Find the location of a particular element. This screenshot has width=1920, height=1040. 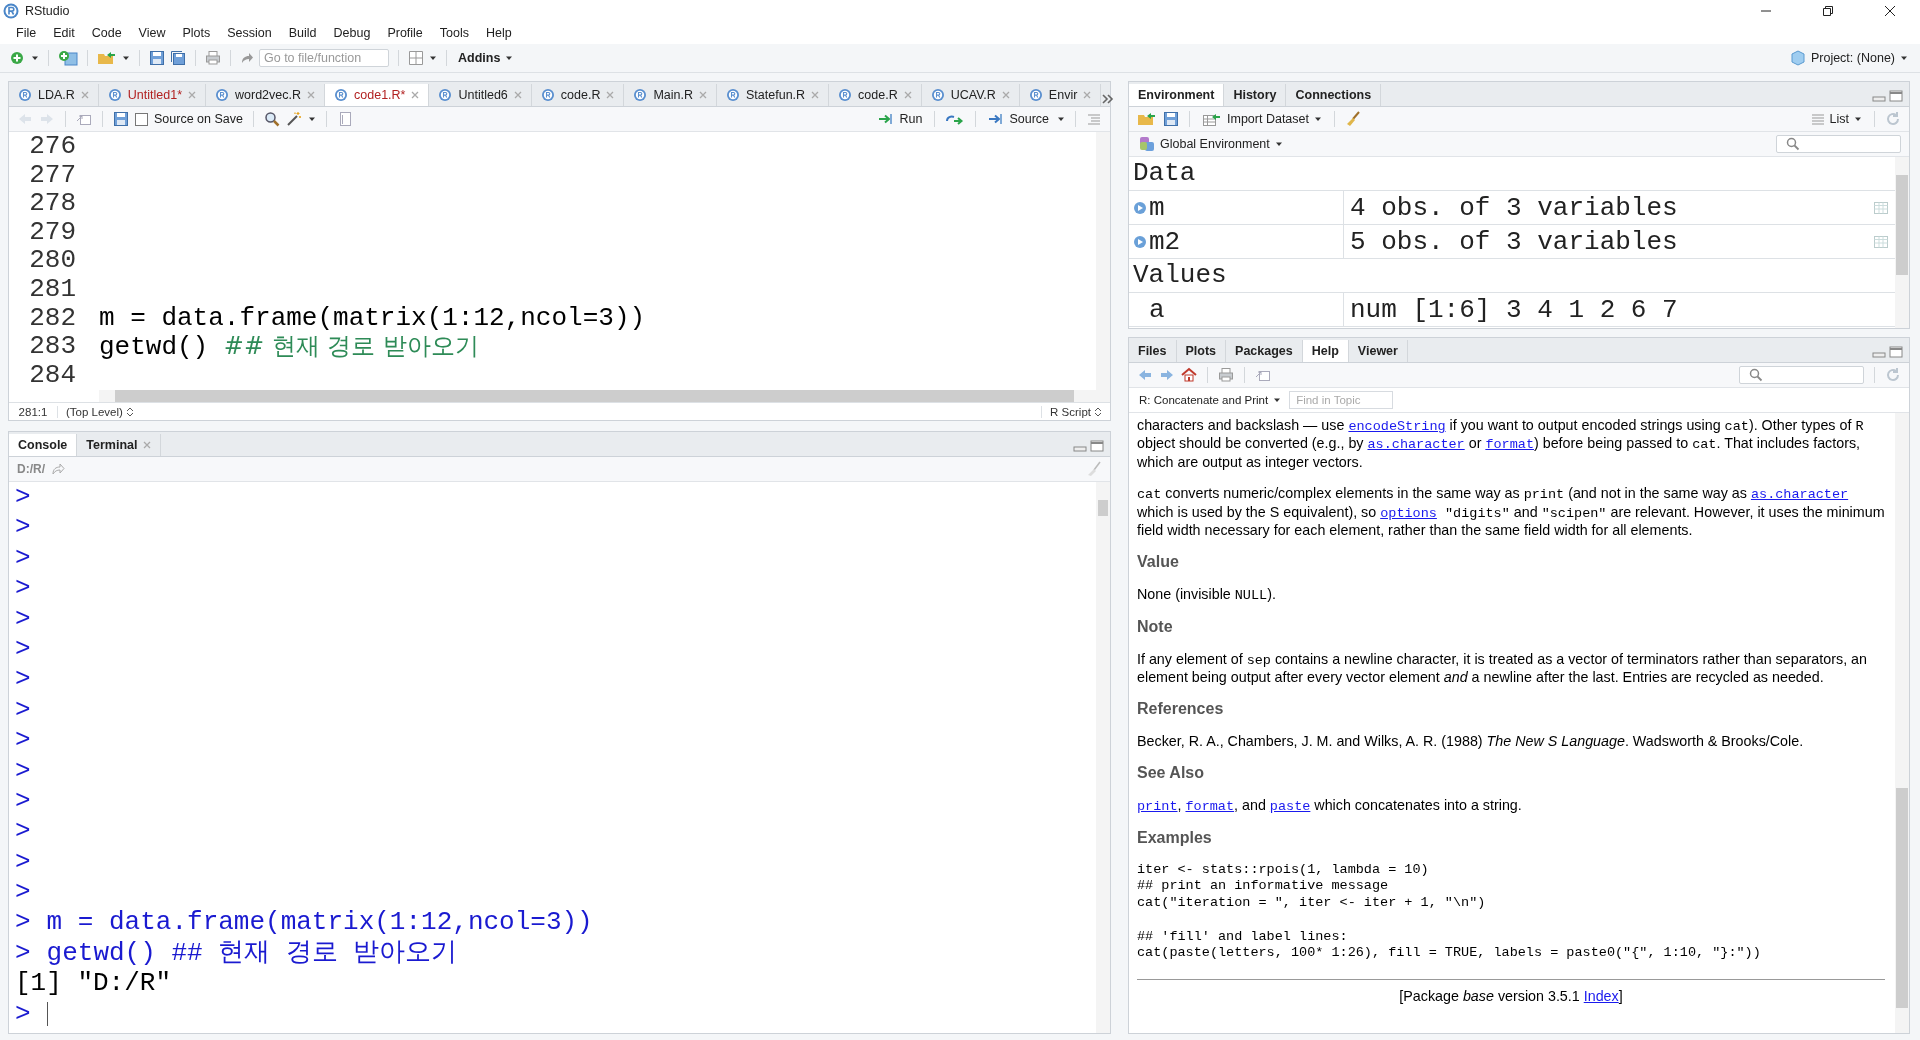

checkbox is located at coordinates (141, 119).